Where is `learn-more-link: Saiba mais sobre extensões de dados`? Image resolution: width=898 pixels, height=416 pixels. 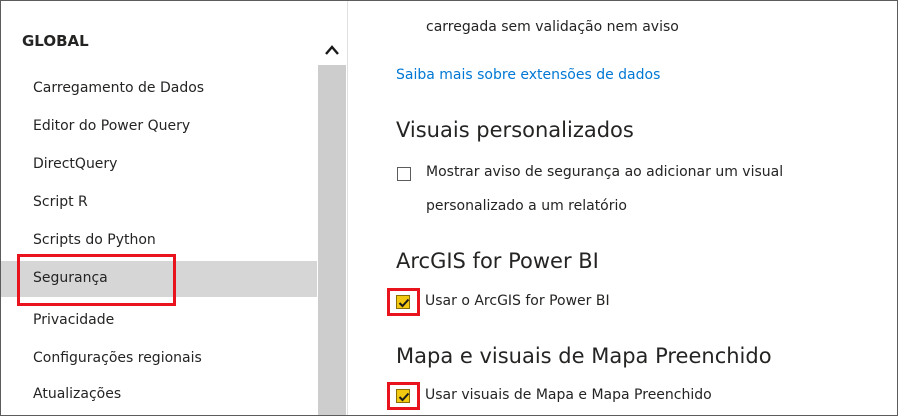
learn-more-link: Saiba mais sobre extensões de dados is located at coordinates (528, 75).